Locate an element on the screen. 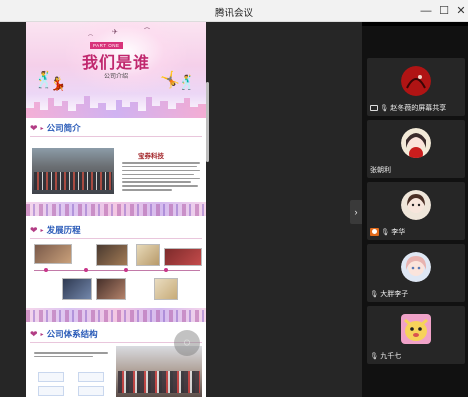 This screenshot has height=397, width=468. minimize-button: — is located at coordinates (426, 11).